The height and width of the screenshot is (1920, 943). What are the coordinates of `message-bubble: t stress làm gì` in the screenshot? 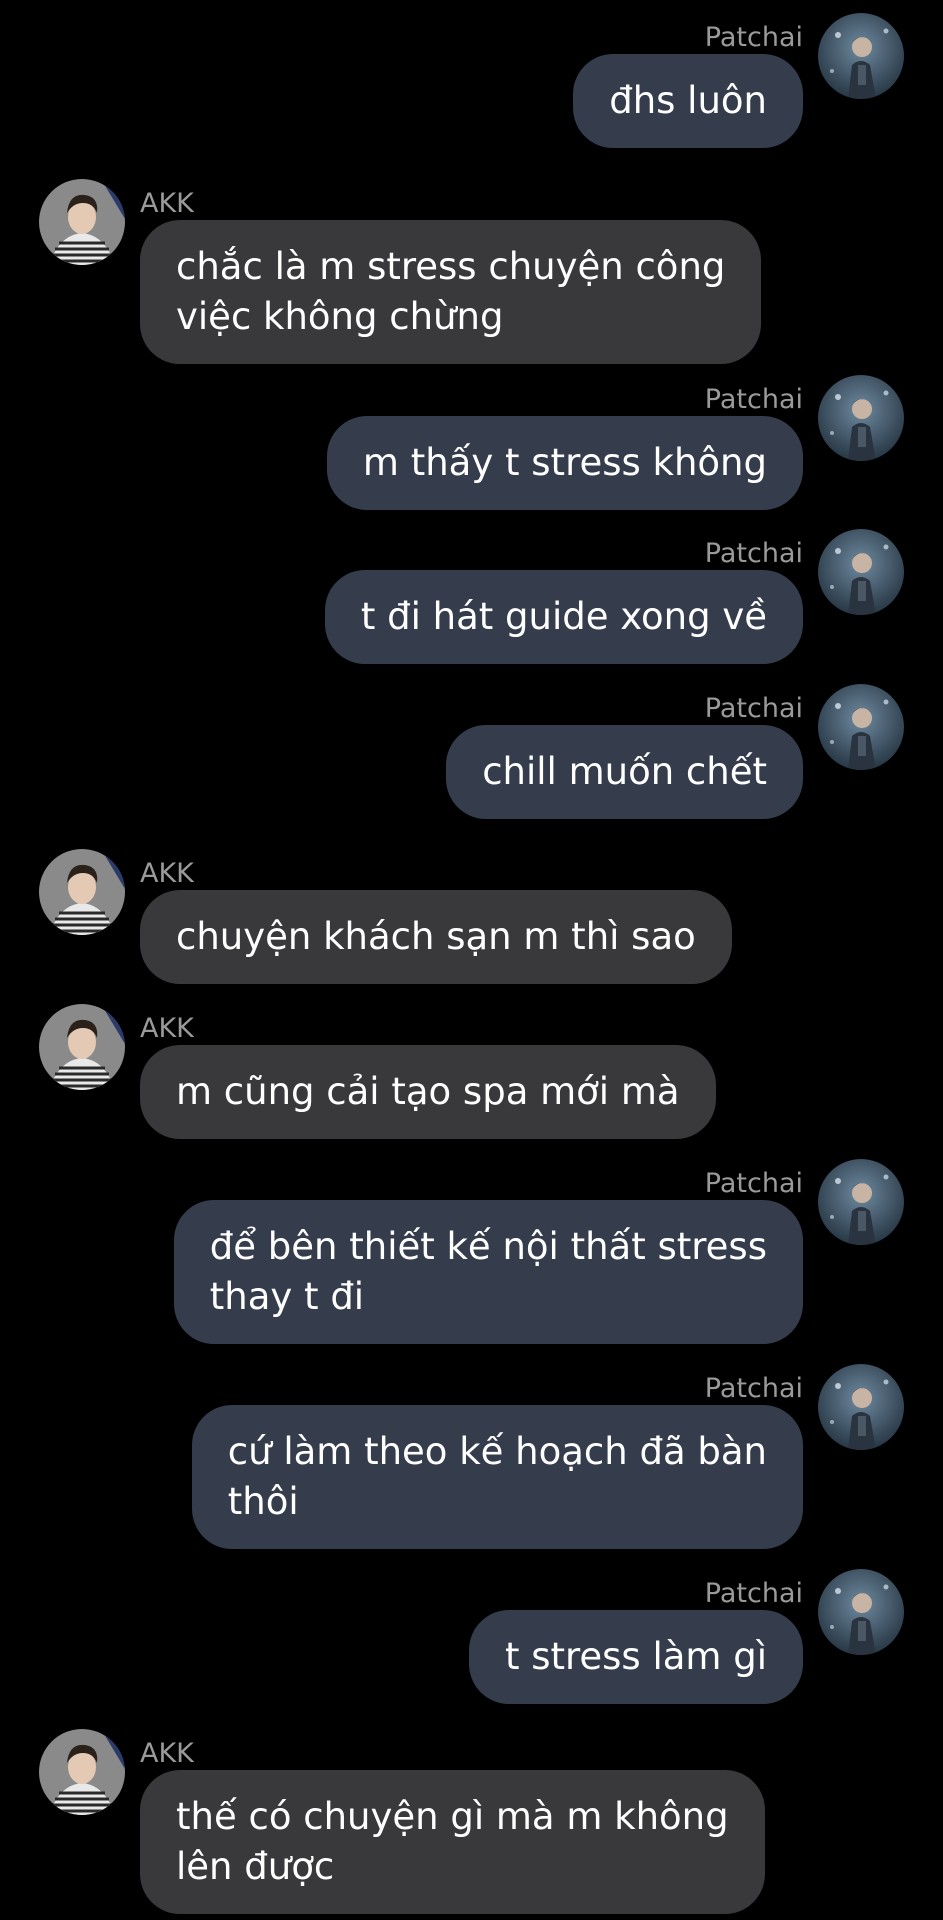 It's located at (635, 1657).